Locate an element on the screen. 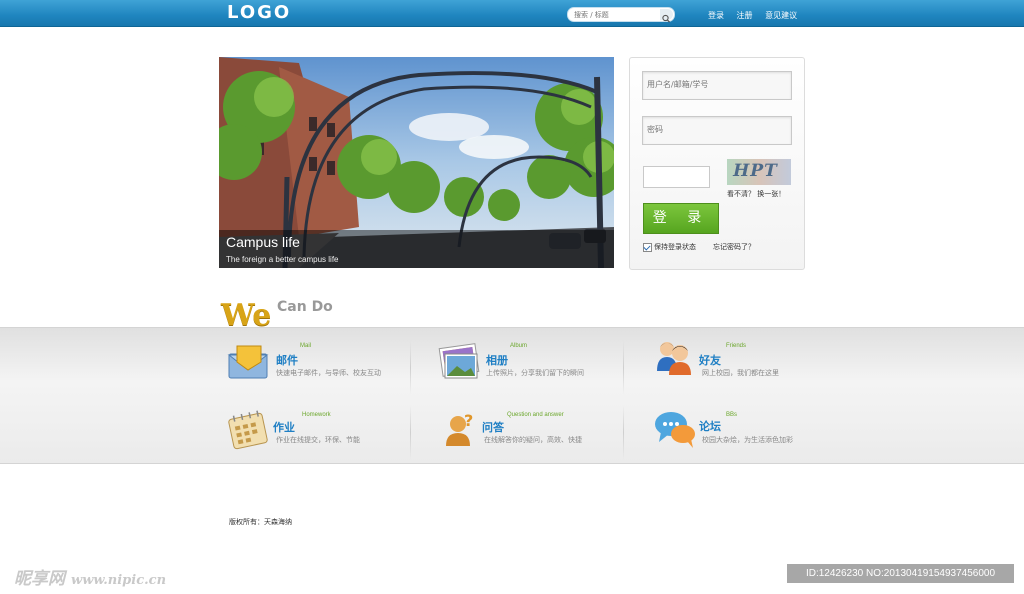  feature-homework: Homework 作业 作业在线提交，环保、节能 is located at coordinates (327, 438).